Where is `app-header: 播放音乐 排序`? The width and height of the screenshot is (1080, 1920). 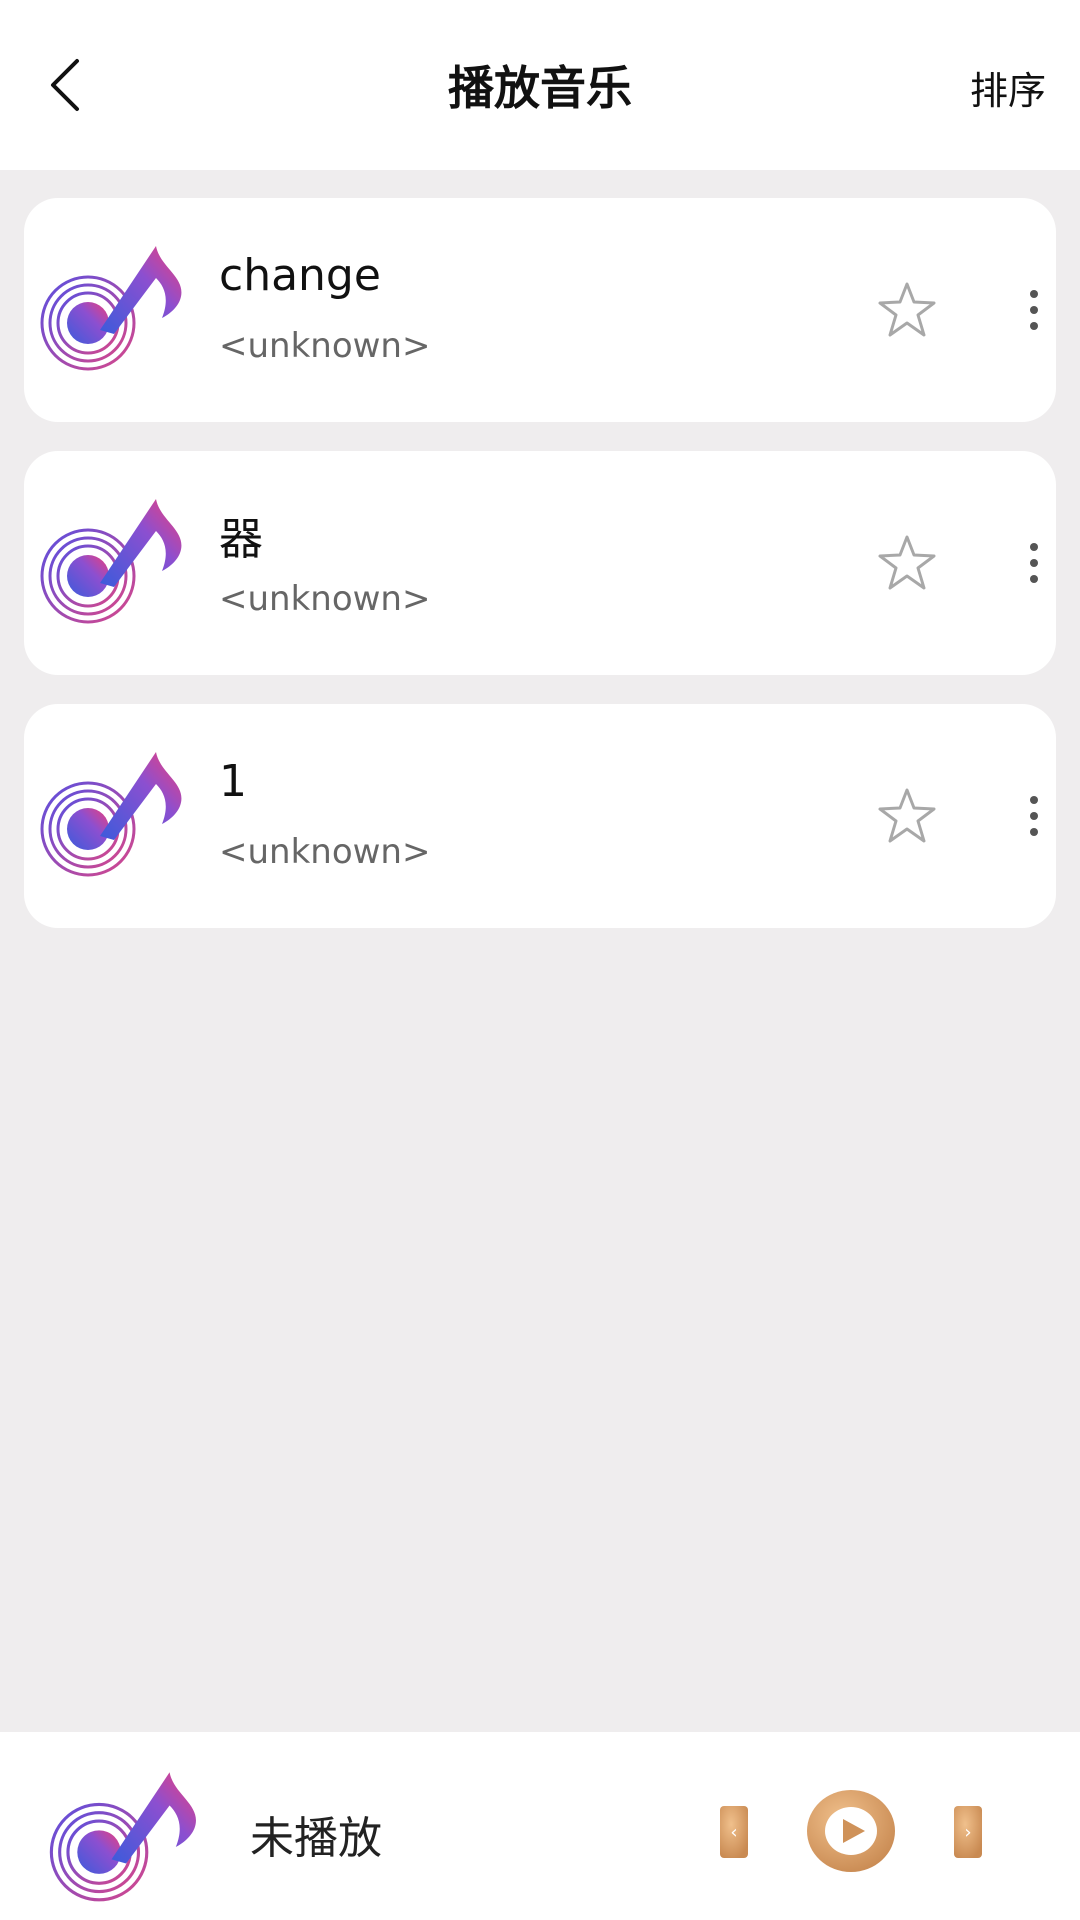 app-header: 播放音乐 排序 is located at coordinates (540, 85).